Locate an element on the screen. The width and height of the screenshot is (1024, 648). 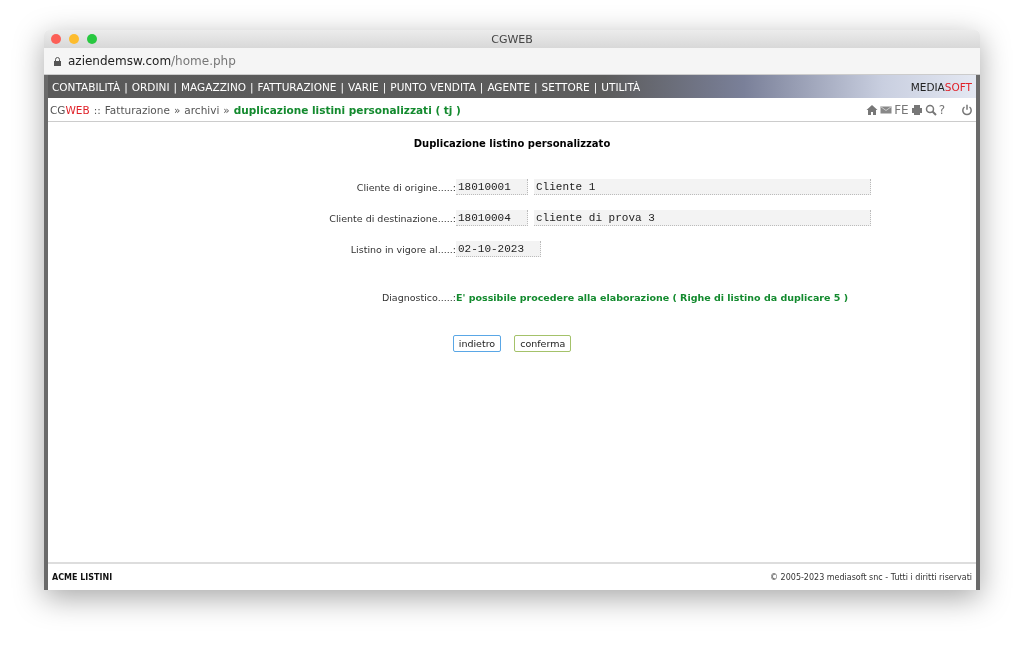
url-text: aziendemsw.com/home.php is located at coordinates (152, 61).